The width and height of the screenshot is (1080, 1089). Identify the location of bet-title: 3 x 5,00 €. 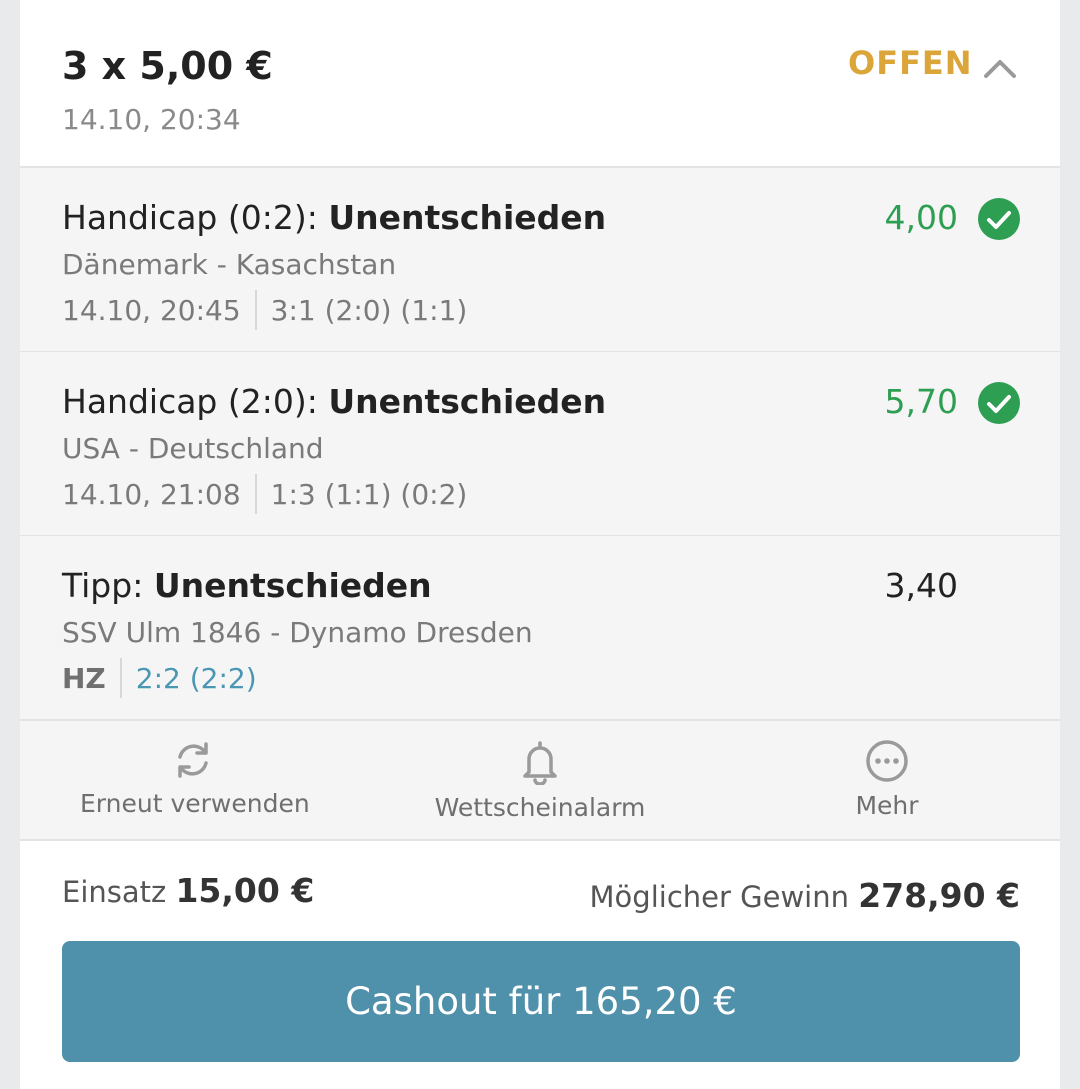
(167, 66).